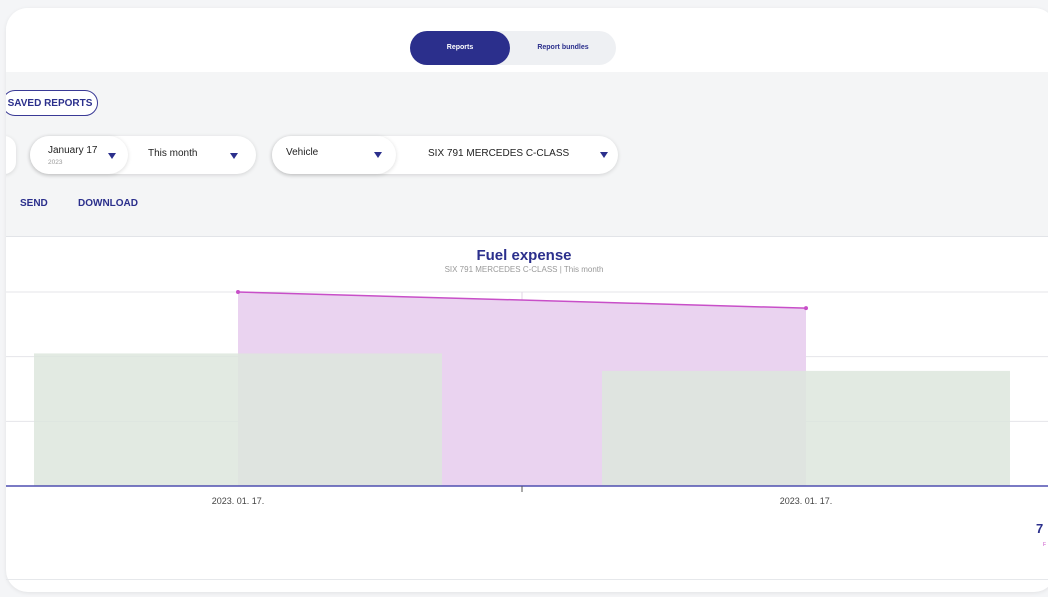 The height and width of the screenshot is (597, 1048). Describe the element at coordinates (527, 495) in the screenshot. I see `chart-x-axis: 2023. 01. 17. 2023. 01. 17.` at that location.